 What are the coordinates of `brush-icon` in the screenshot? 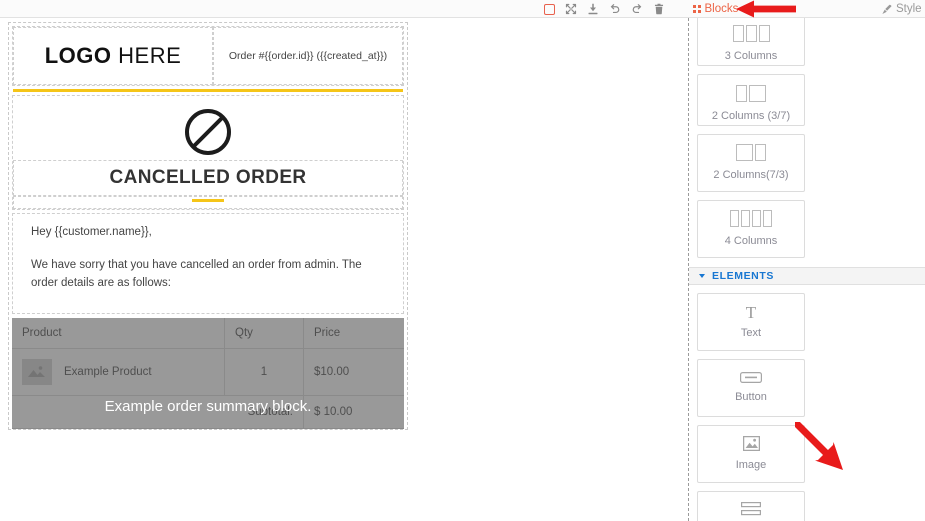 It's located at (887, 9).